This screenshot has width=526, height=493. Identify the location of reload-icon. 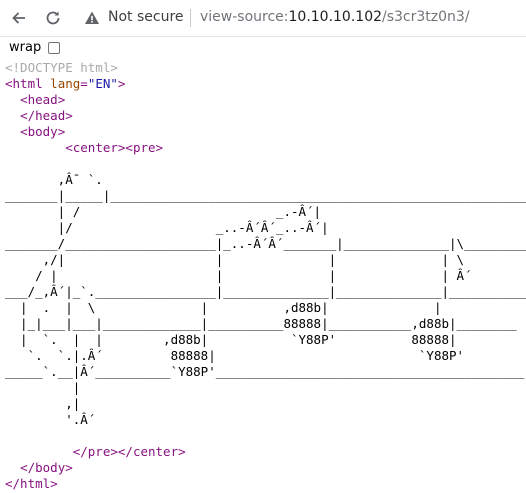
(53, 18).